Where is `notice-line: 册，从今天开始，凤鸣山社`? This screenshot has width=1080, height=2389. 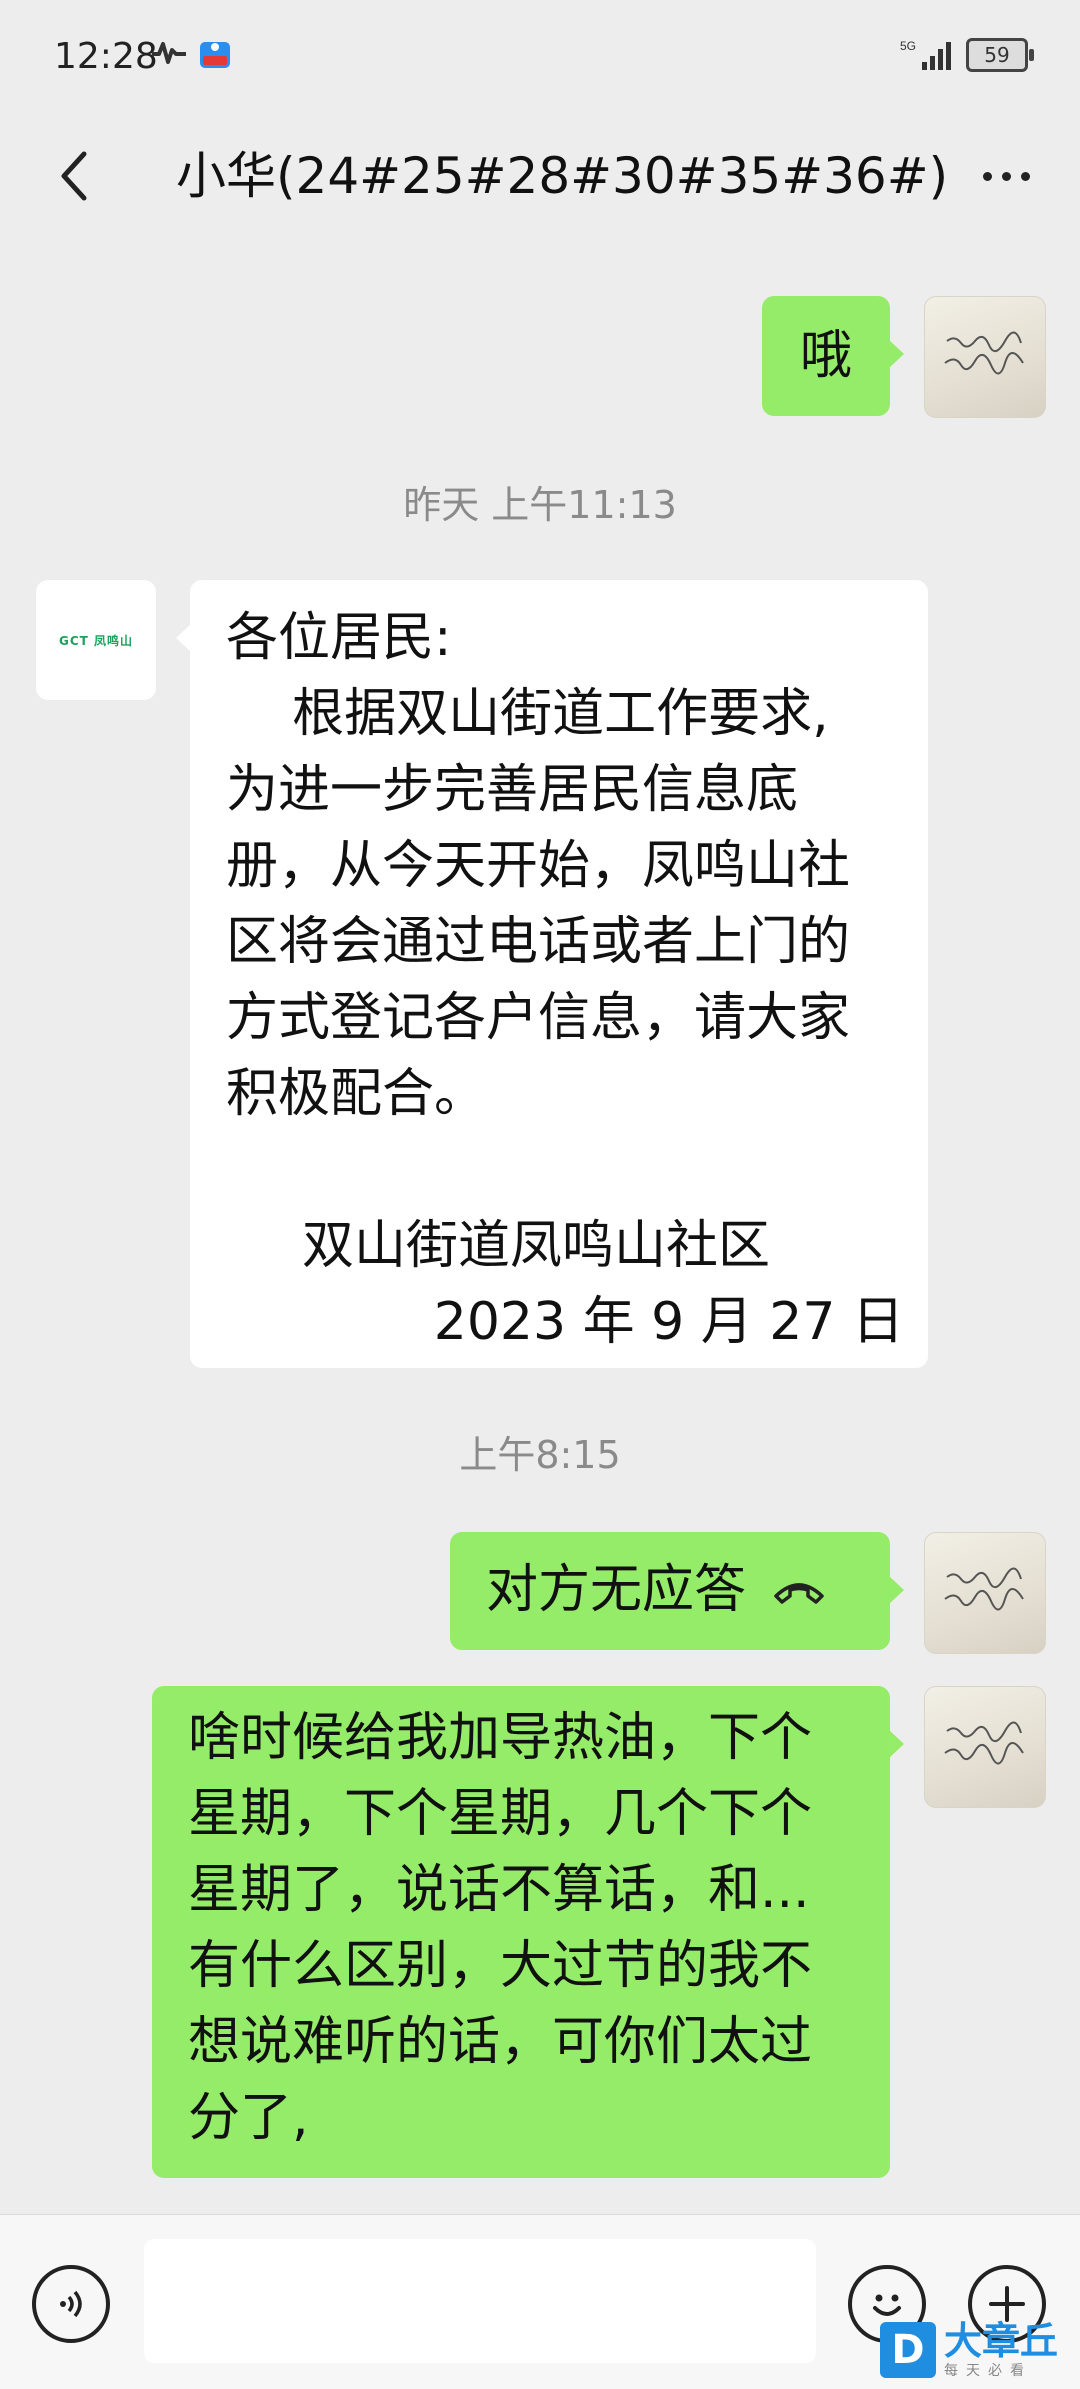
notice-line: 册，从今天开始，凤鸣山社 is located at coordinates (538, 866).